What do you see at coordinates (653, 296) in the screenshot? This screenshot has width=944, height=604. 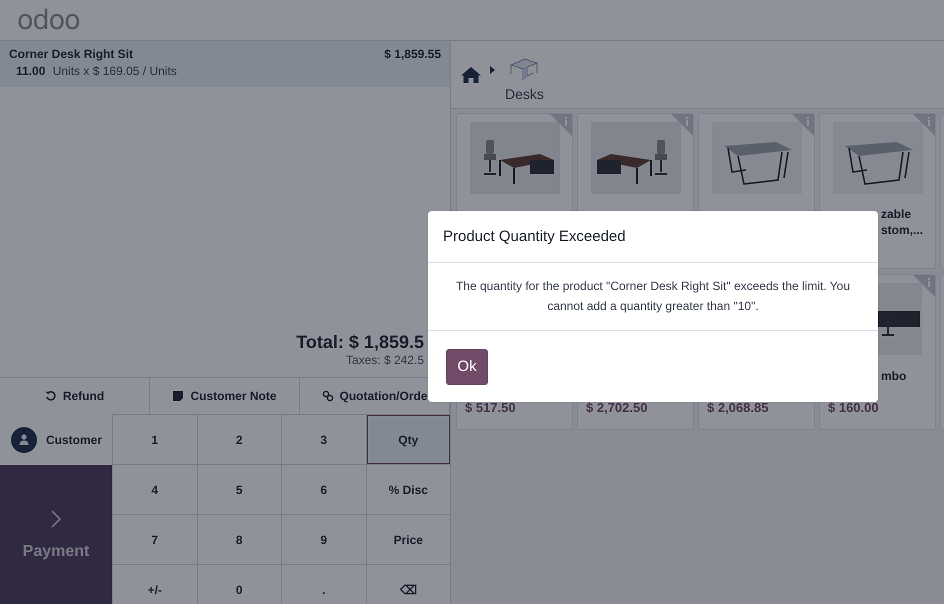 I see `dialog-message: The quantity for the product "Corner Desk Right Sit" exceeds the limit. You cannot add a quantity greater than "10".` at bounding box center [653, 296].